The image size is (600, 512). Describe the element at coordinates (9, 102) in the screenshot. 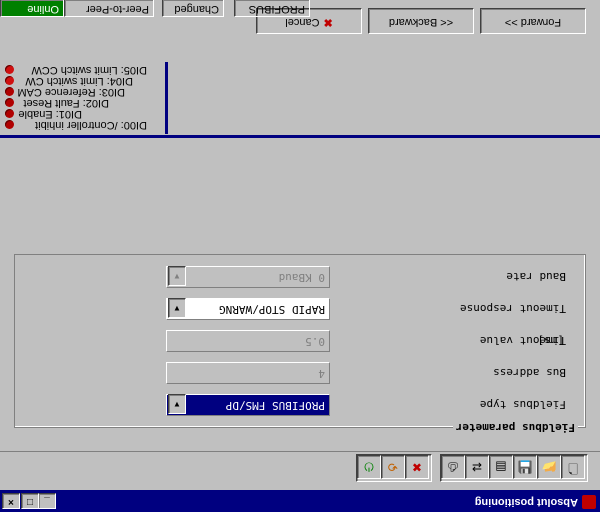

I see `led-di02-icon` at that location.